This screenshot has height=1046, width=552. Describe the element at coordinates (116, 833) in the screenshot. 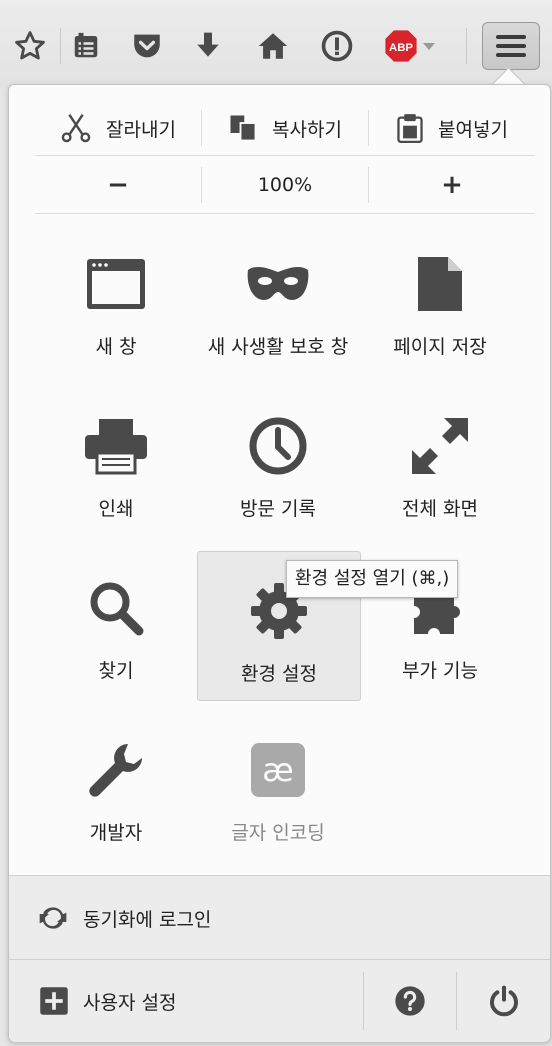

I see `tile-label: 개발자` at that location.